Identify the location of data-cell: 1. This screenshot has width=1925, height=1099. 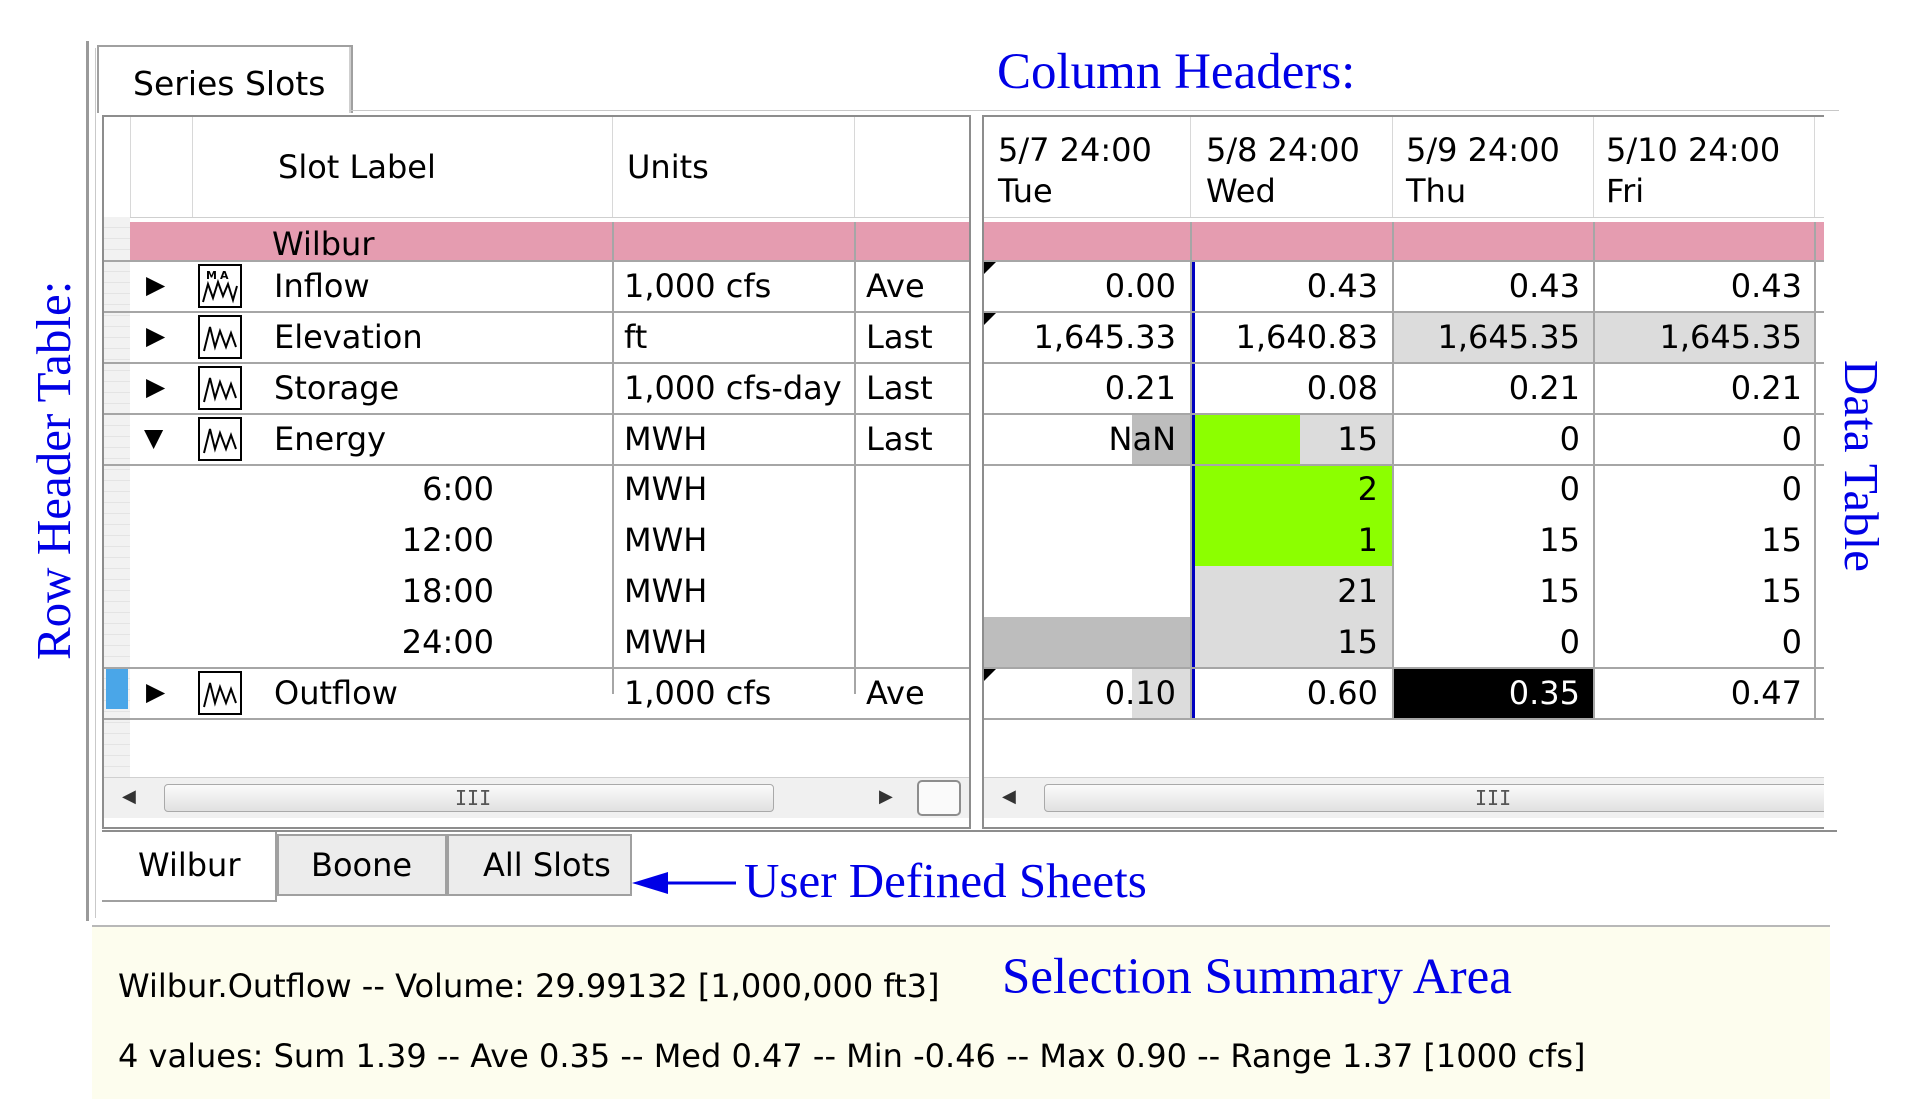
(1292, 540).